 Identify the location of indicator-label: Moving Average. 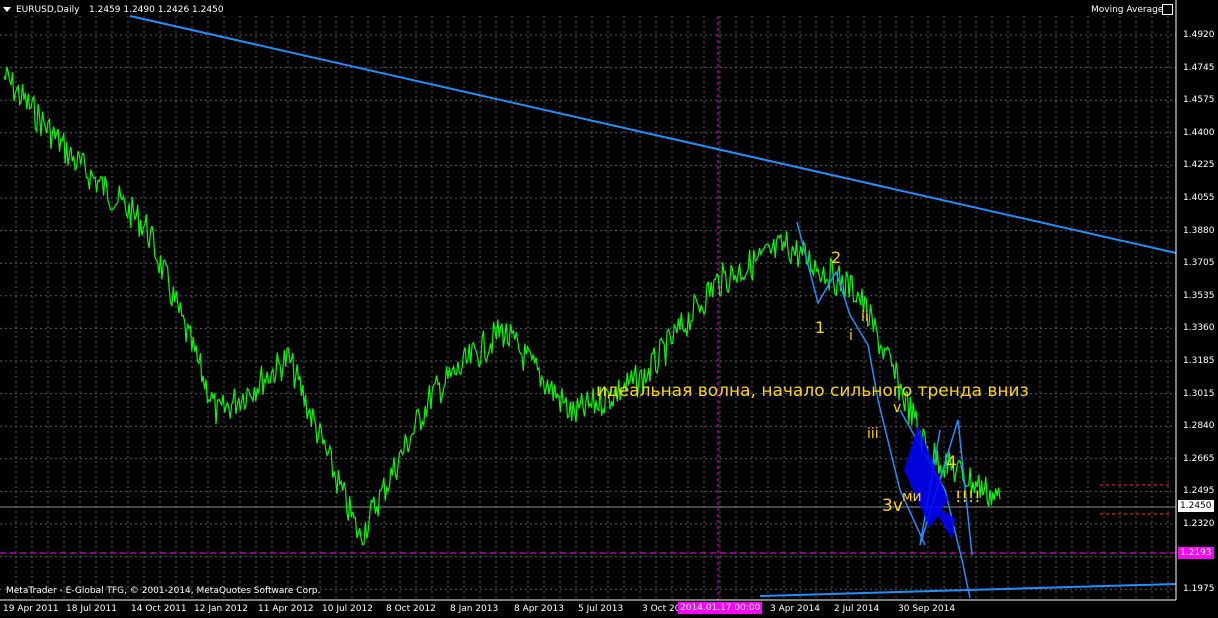
(1127, 10).